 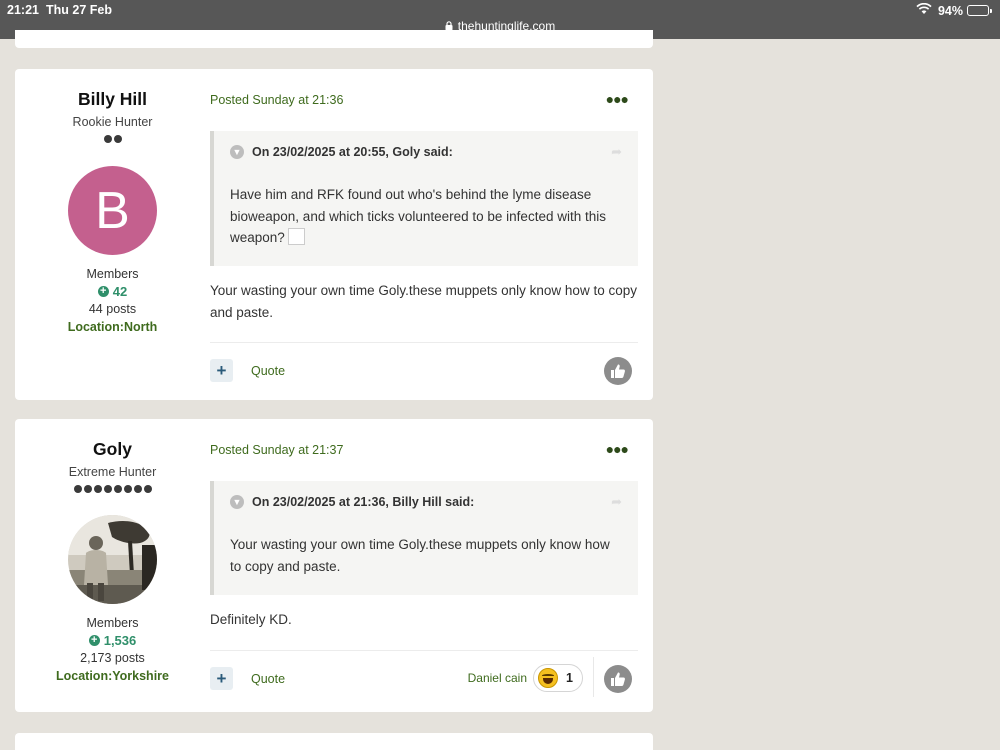 I want to click on wifi-icon, so click(x=924, y=10).